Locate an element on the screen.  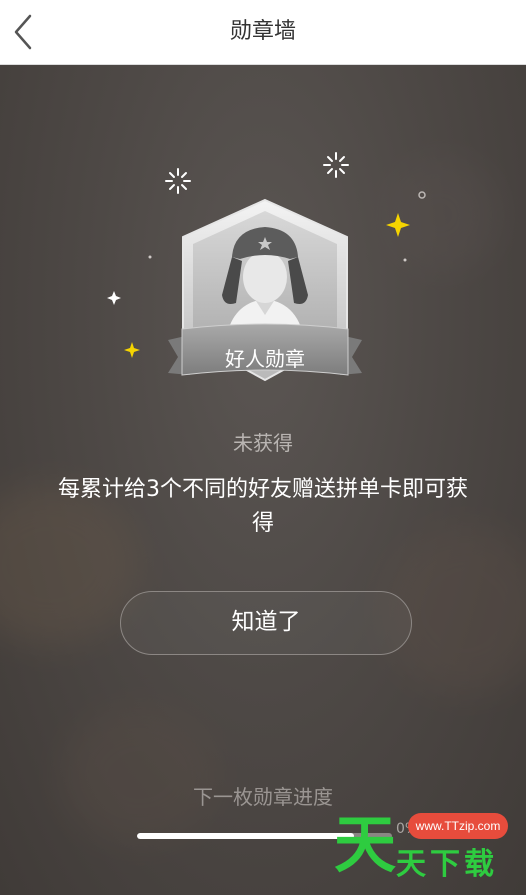
progress-fill is located at coordinates (245, 836).